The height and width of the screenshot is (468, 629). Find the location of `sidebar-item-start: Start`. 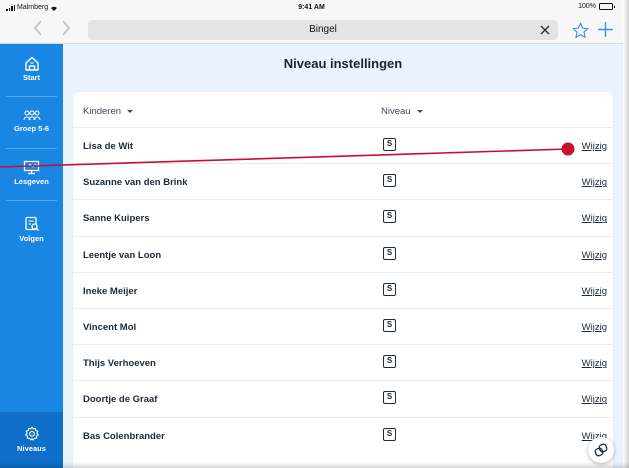

sidebar-item-start: Start is located at coordinates (31, 69).